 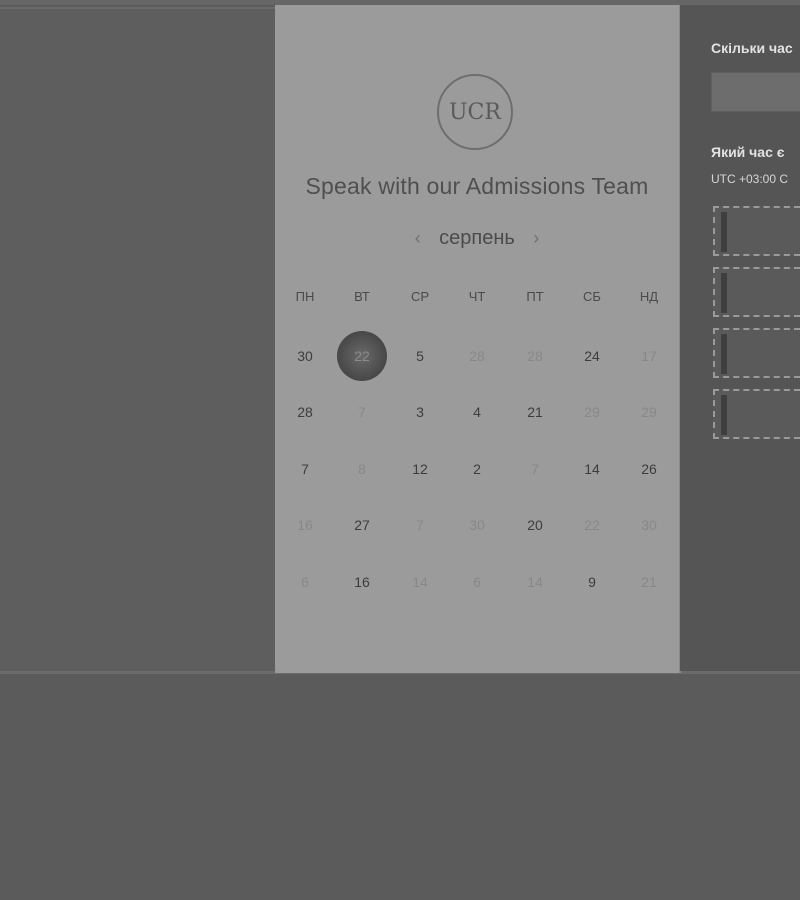 I want to click on calendar-day: 24, so click(x=592, y=356).